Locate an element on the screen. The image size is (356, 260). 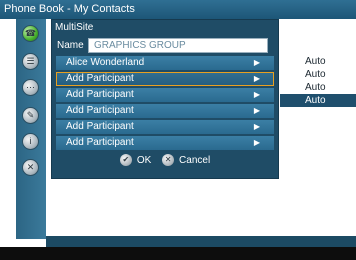
participant-row: Alice Wonderland ▶ is located at coordinates (165, 63).